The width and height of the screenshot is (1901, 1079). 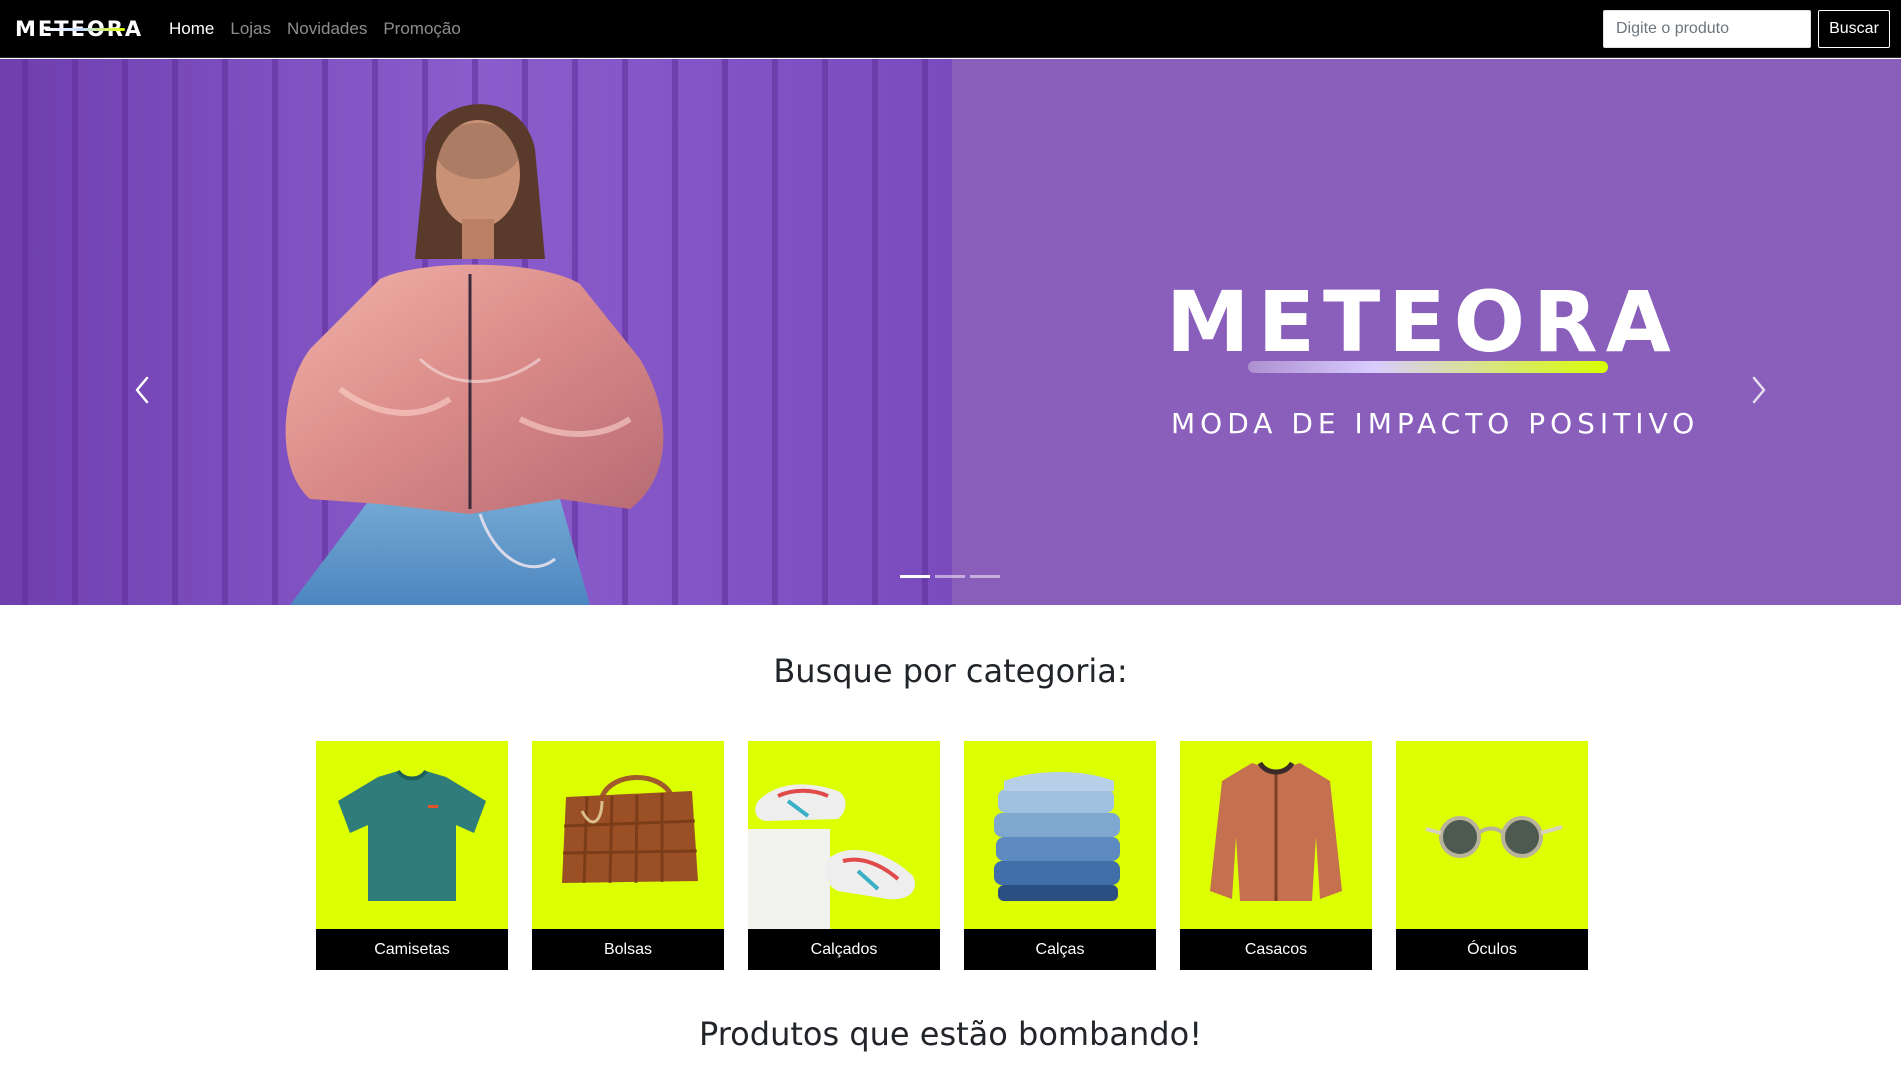 I want to click on category-card-casacos: Casacos, so click(x=1276, y=855).